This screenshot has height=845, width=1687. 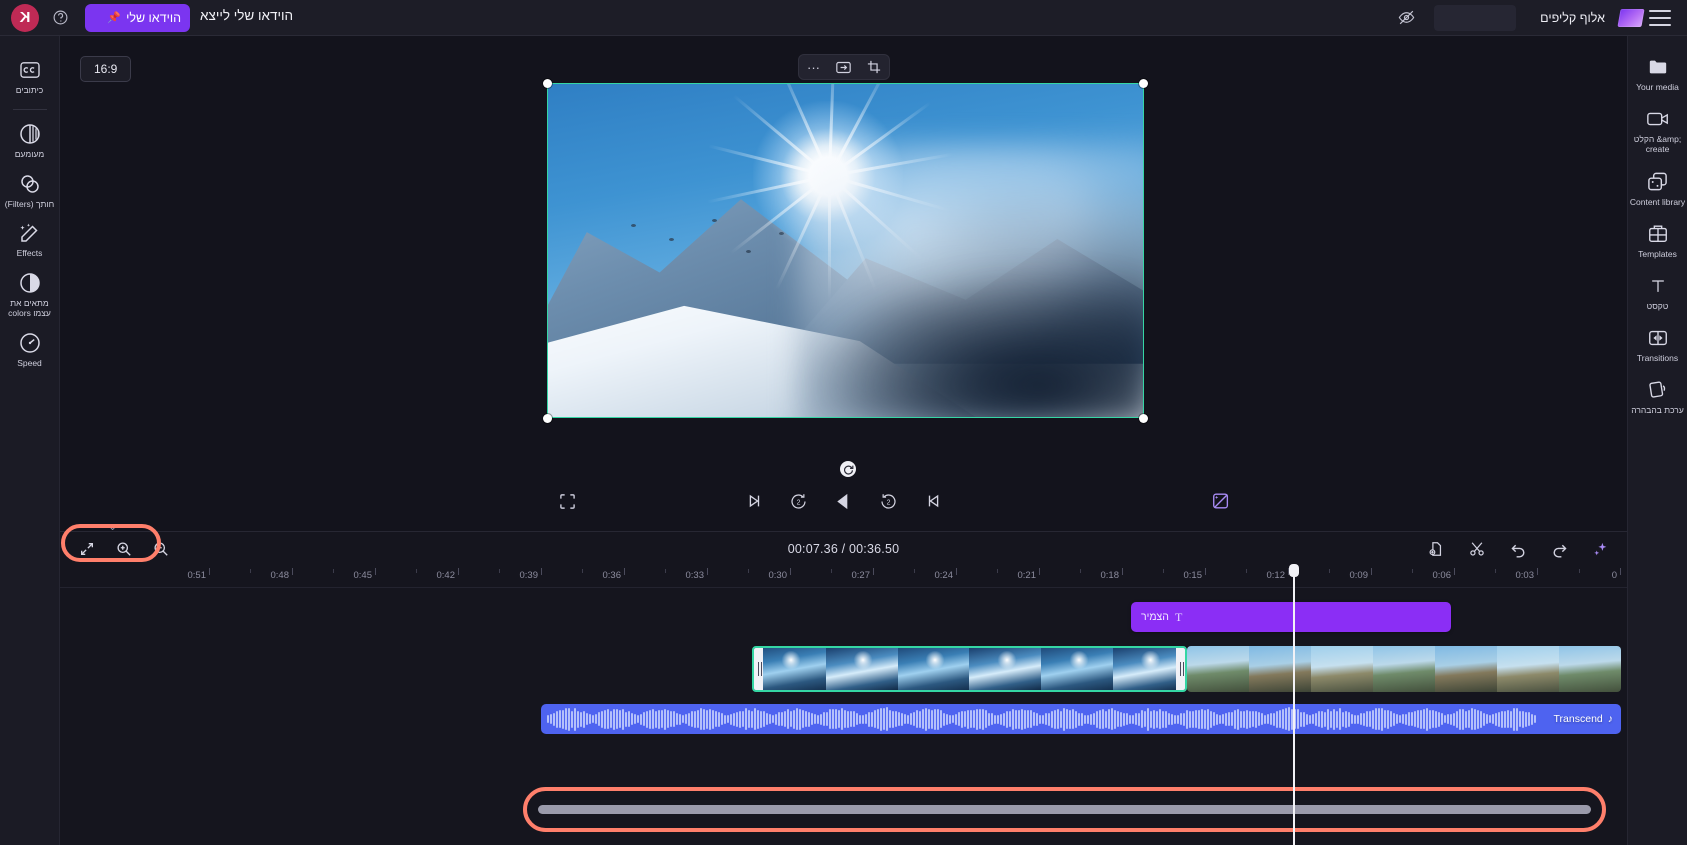 What do you see at coordinates (30, 134) in the screenshot?
I see `fade-icon` at bounding box center [30, 134].